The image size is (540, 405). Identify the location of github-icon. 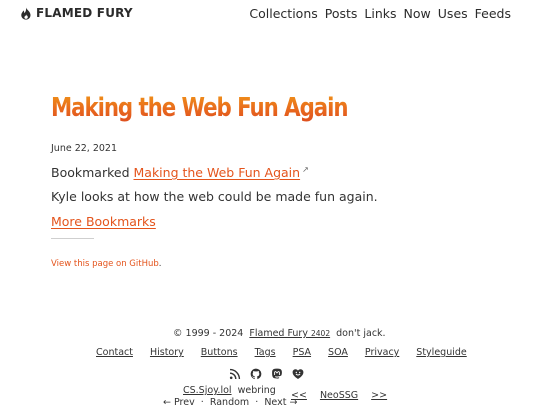
(256, 374).